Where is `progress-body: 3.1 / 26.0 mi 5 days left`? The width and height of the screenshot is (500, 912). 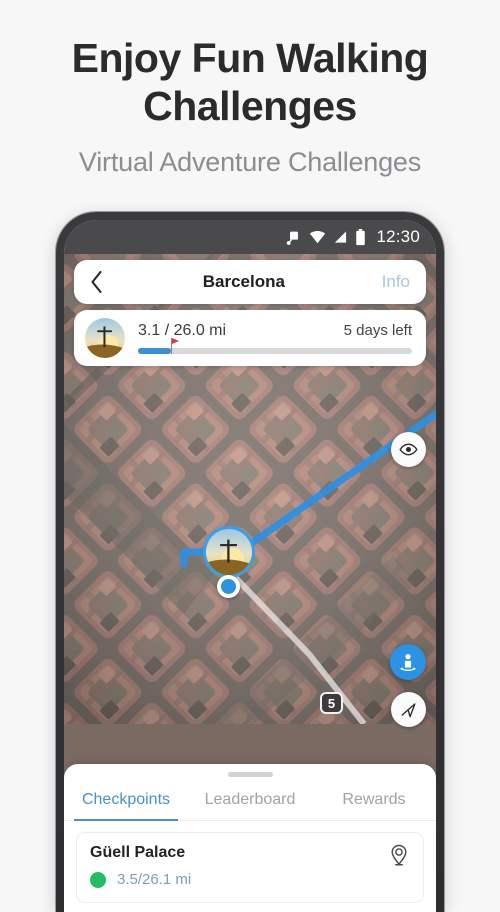 progress-body: 3.1 / 26.0 mi 5 days left is located at coordinates (275, 338).